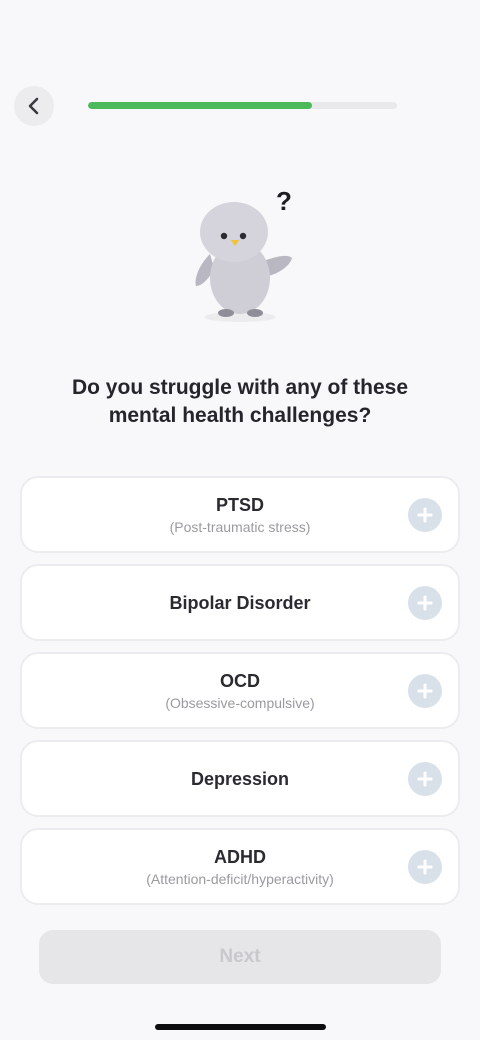  I want to click on option-title: OCD, so click(240, 680).